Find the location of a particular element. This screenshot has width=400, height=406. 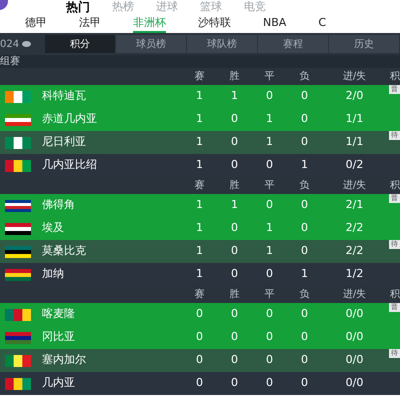

standings-row: 赤道几内亚 1 0 1 0 1/1 is located at coordinates (200, 119).